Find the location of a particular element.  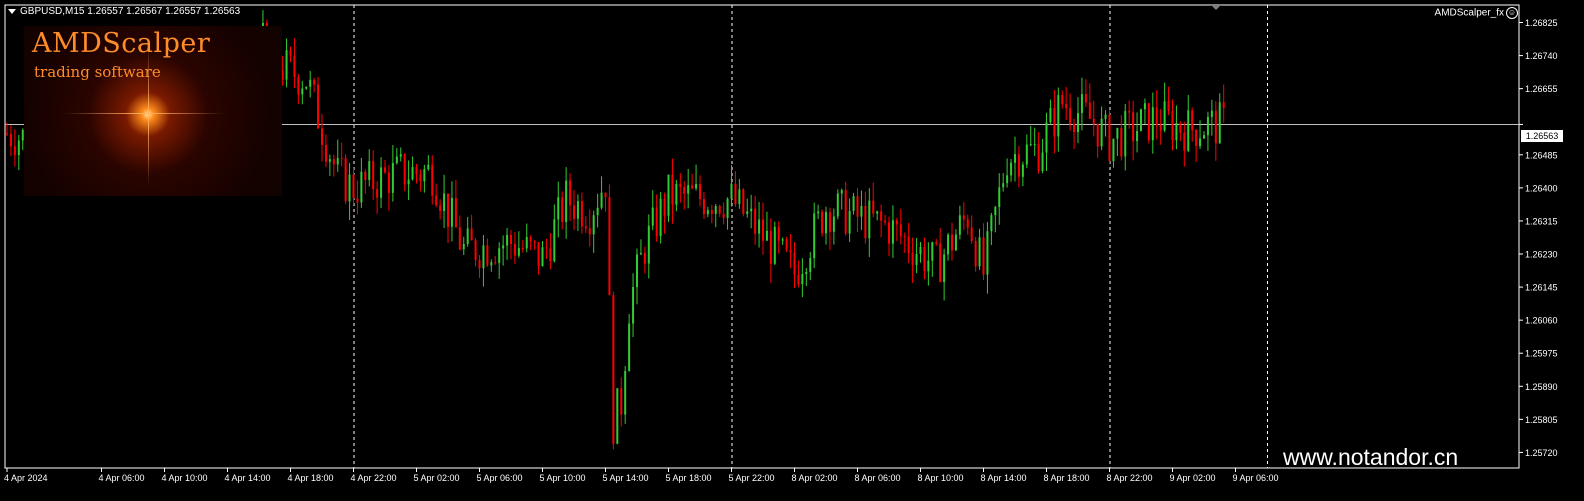

current-price-tag: 1.26563 is located at coordinates (1542, 136).